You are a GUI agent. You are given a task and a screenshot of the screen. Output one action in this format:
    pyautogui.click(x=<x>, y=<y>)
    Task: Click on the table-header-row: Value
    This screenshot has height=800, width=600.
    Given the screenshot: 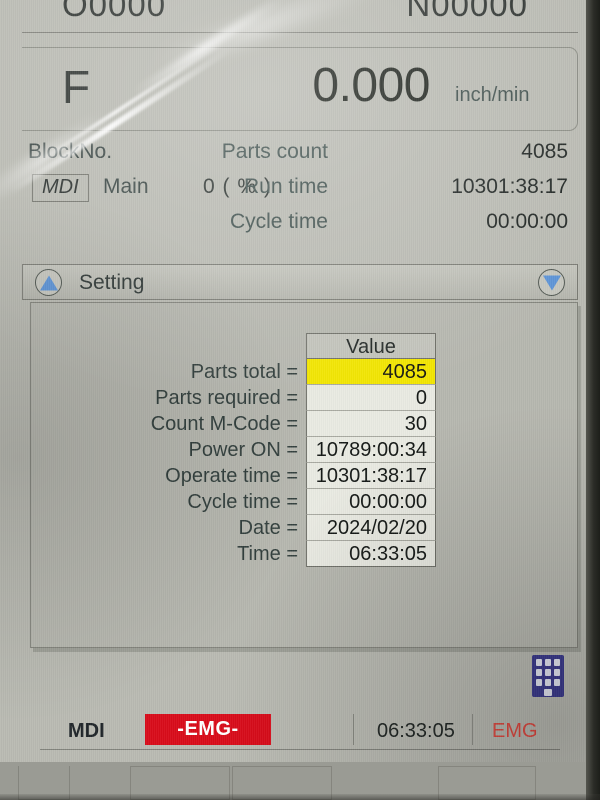 What is the action you would take?
    pyautogui.click(x=304, y=346)
    